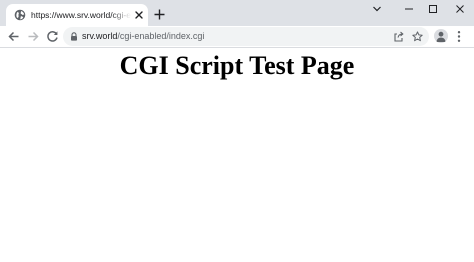 This screenshot has width=474, height=262. Describe the element at coordinates (237, 65) in the screenshot. I see `page-heading: CGI Script Test Page` at that location.